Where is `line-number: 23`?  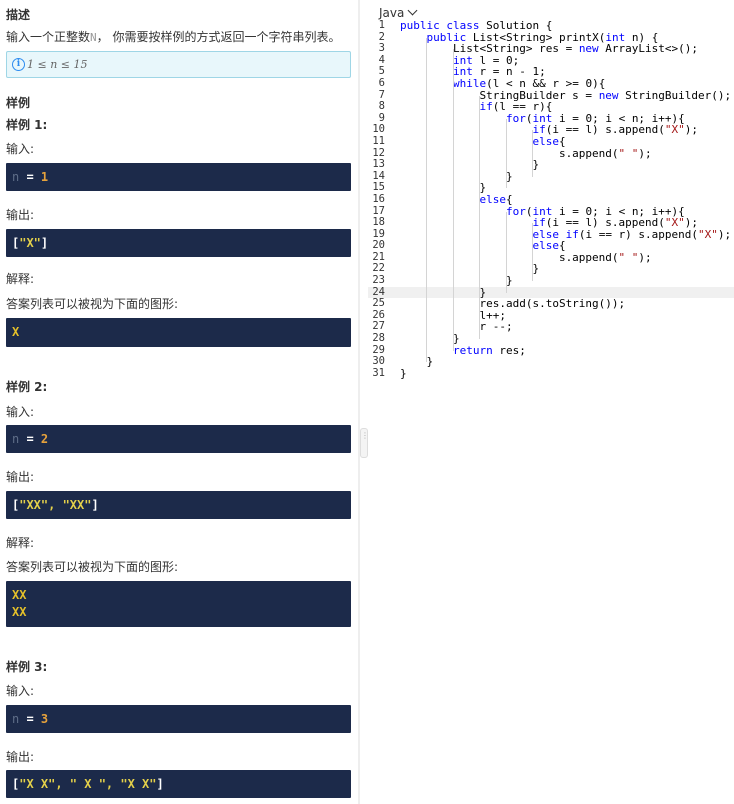 line-number: 23 is located at coordinates (378, 280).